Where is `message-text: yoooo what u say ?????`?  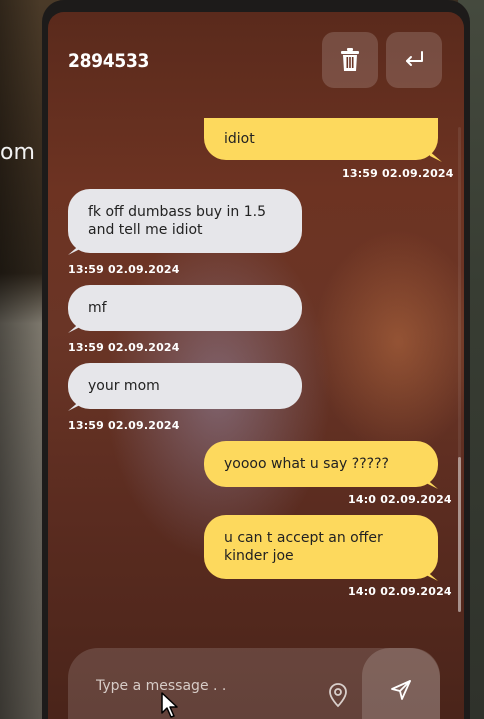
message-text: yoooo what u say ????? is located at coordinates (306, 464).